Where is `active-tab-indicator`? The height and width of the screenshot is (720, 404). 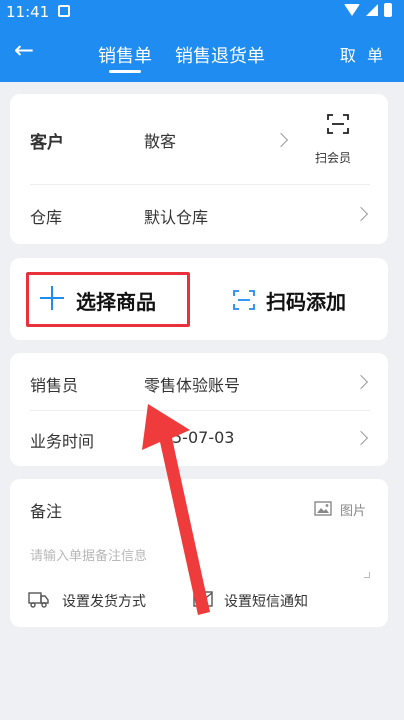
active-tab-indicator is located at coordinates (125, 71).